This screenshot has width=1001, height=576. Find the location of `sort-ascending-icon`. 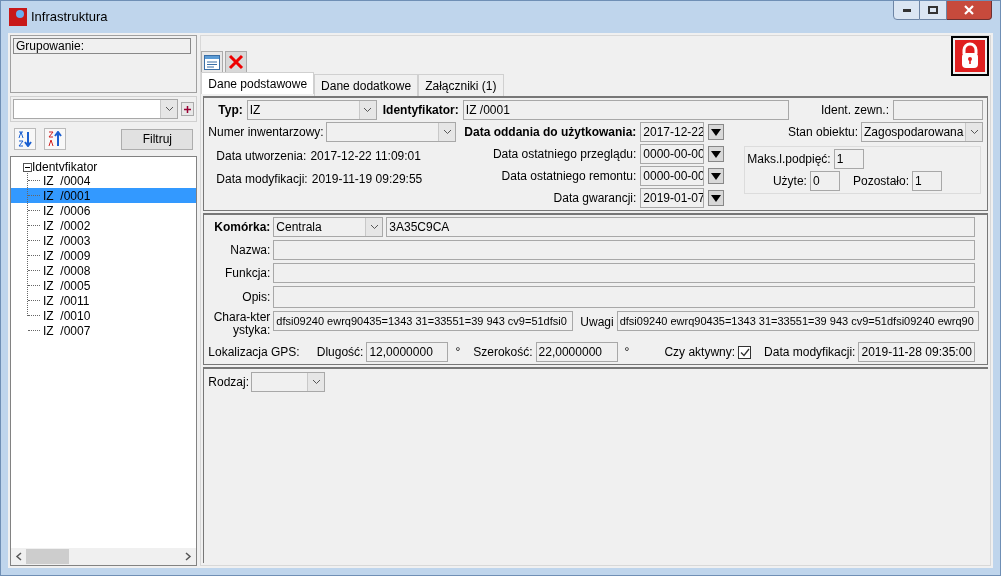

sort-ascending-icon is located at coordinates (25, 139).